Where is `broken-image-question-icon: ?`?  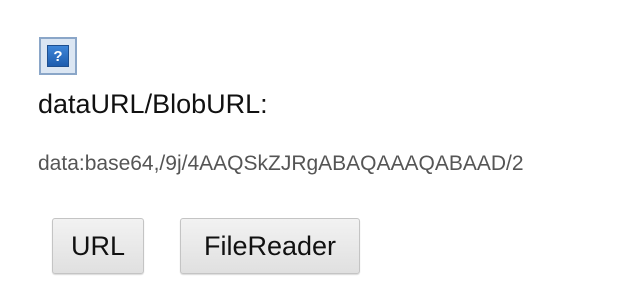 broken-image-question-icon: ? is located at coordinates (58, 56).